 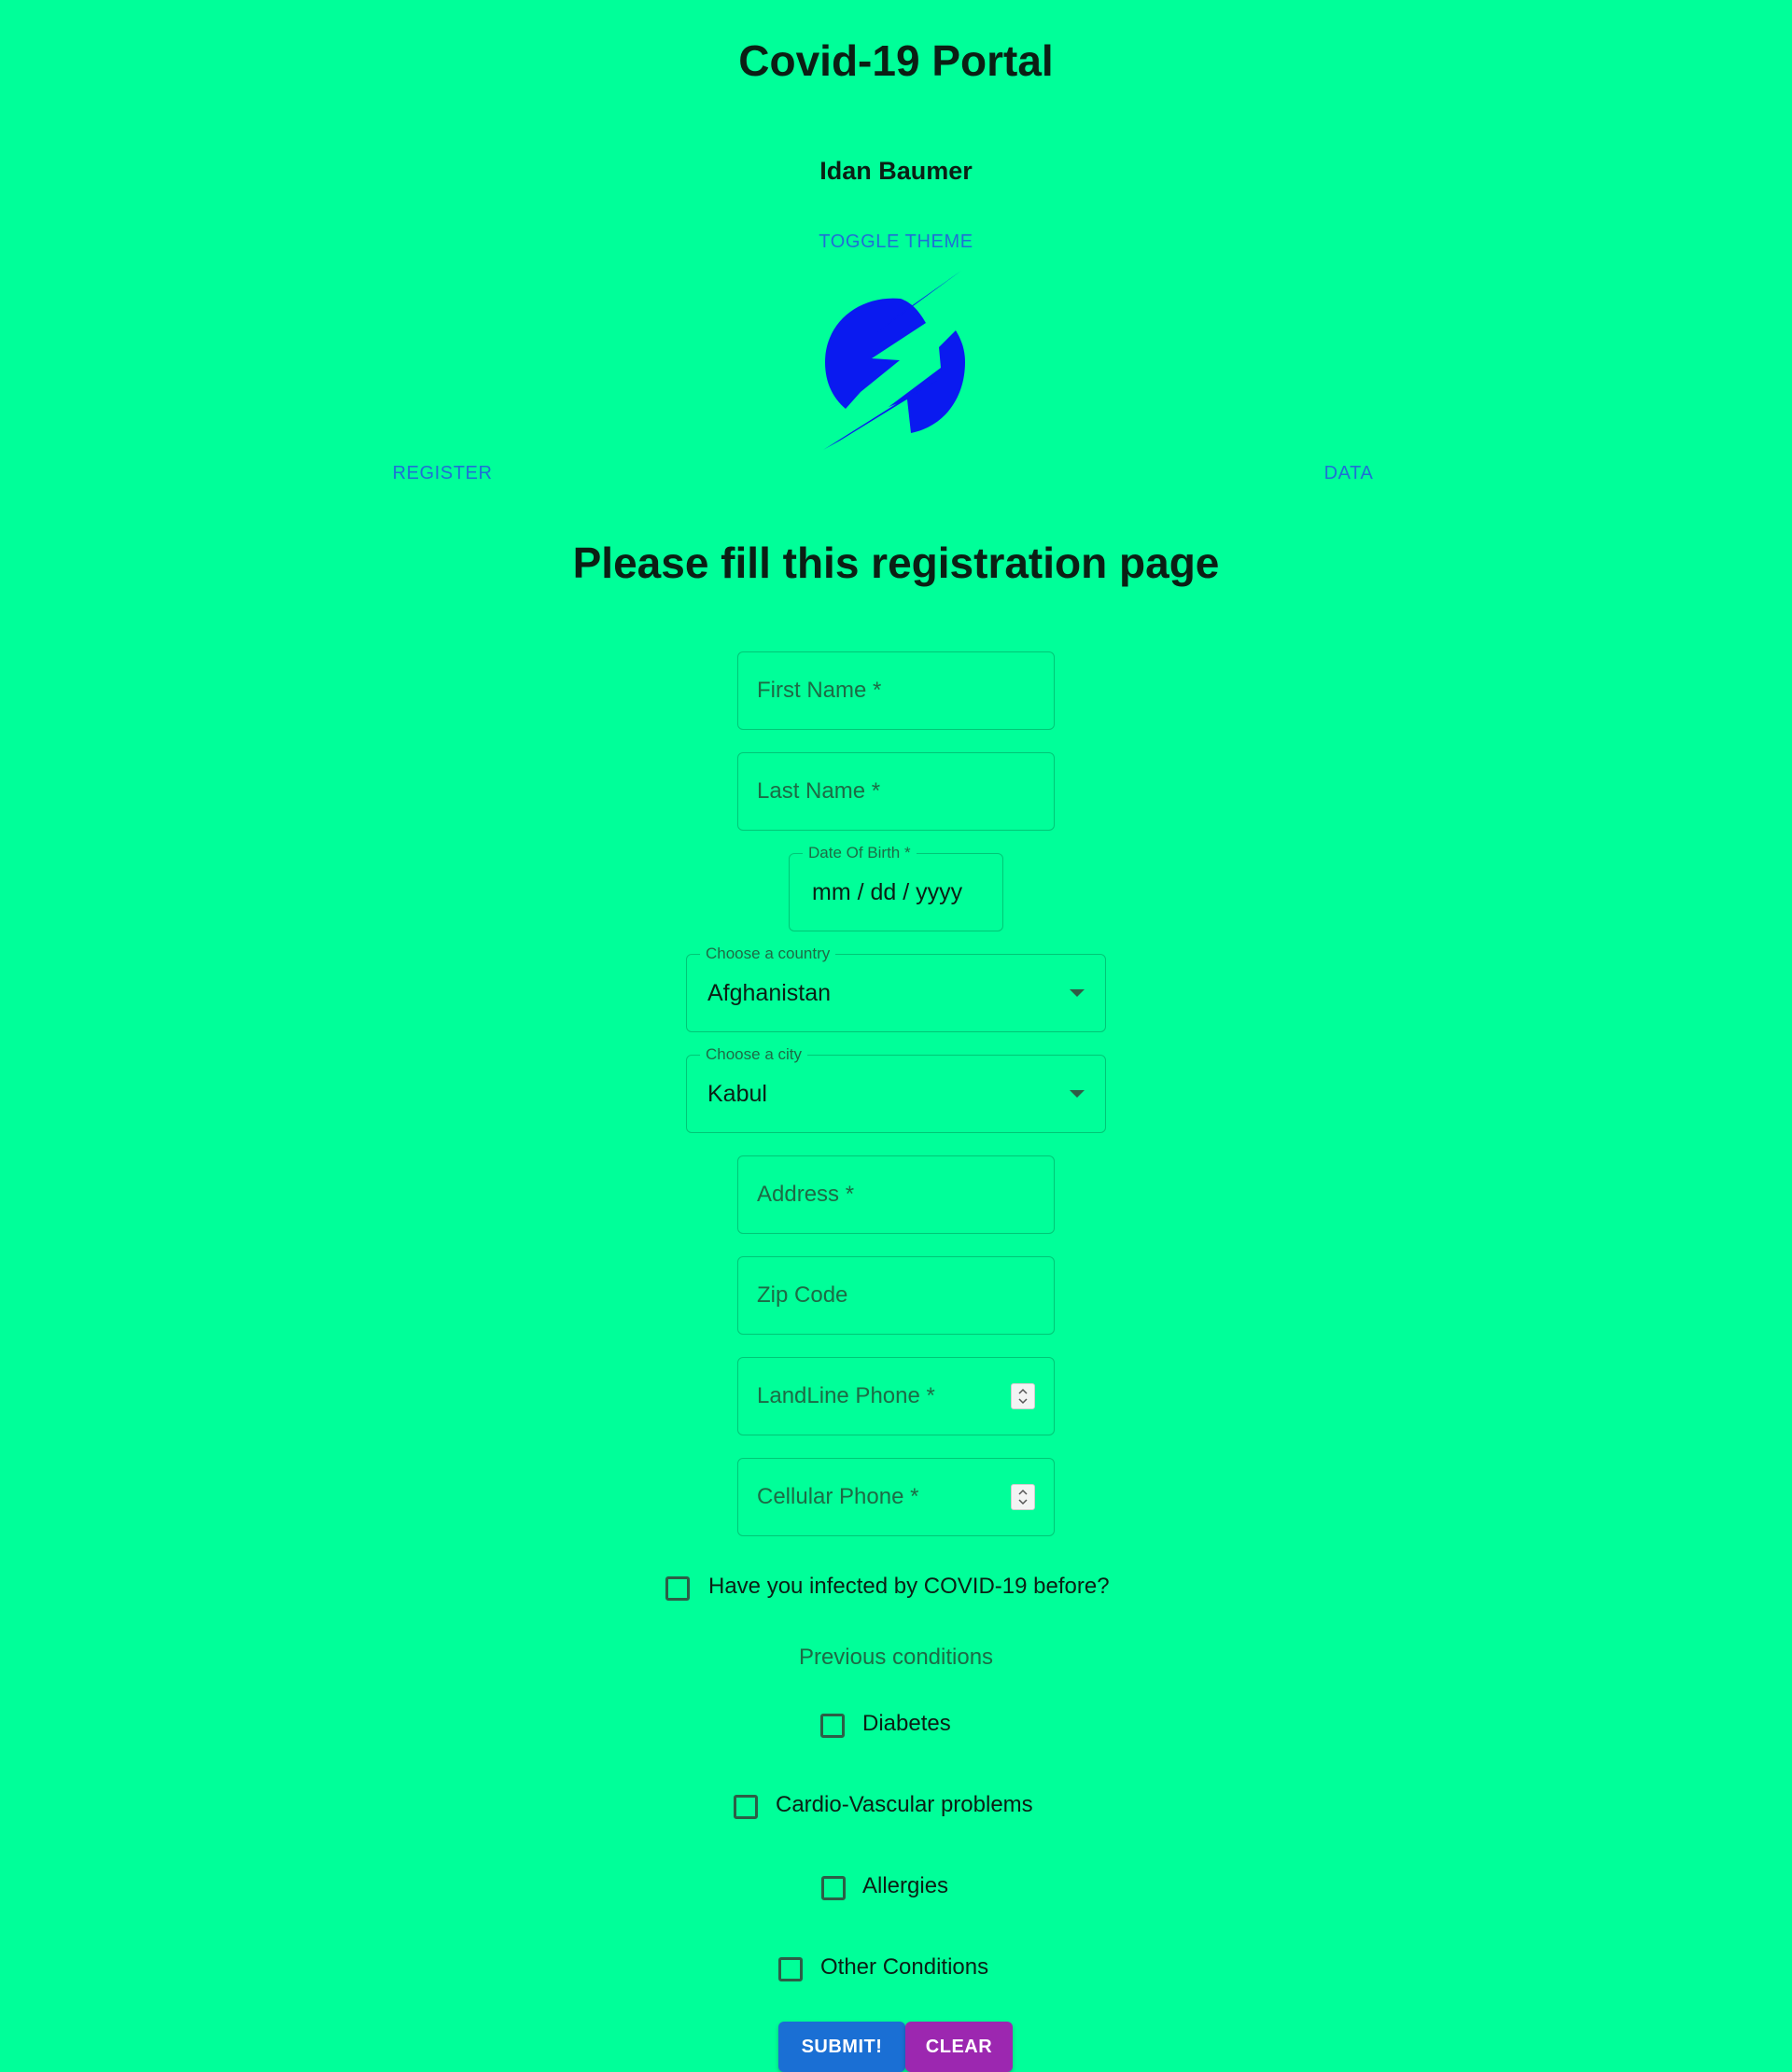 What do you see at coordinates (838, 1496) in the screenshot?
I see `cellular-phone-placeholder: Cellular Phone *` at bounding box center [838, 1496].